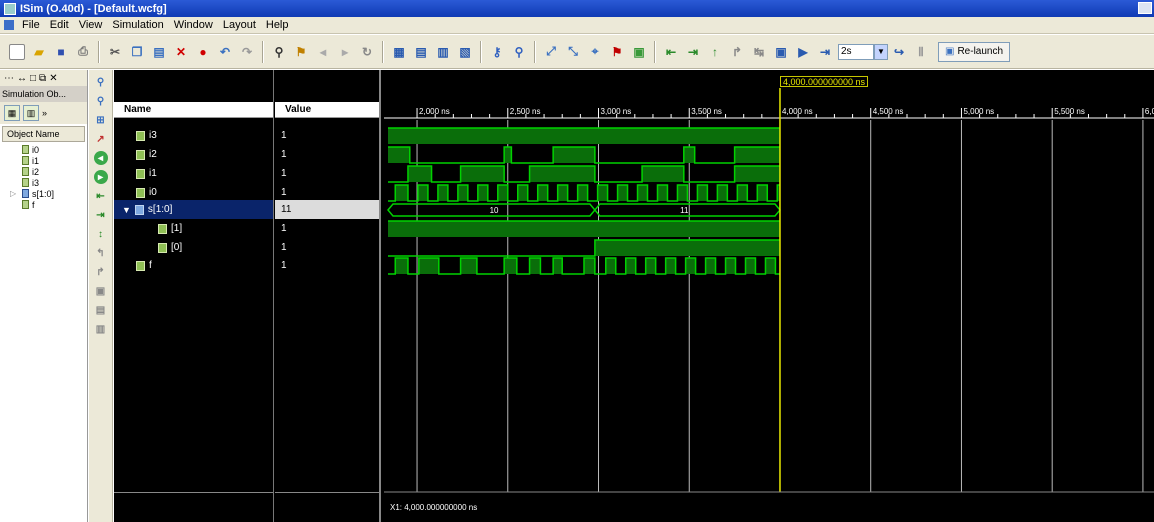  I want to click on panel-restore-icon: ↔, so click(22, 78).